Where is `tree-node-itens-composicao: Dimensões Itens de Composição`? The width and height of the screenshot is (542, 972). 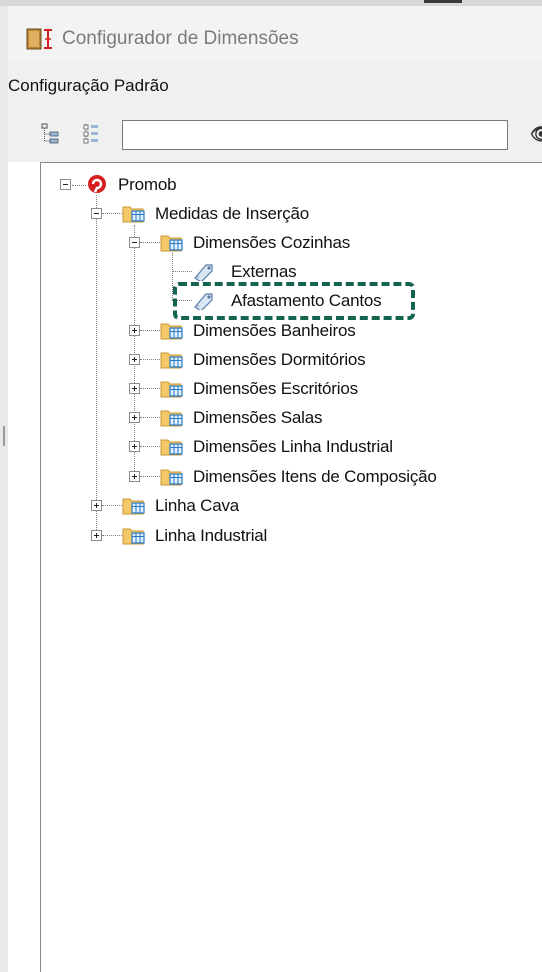 tree-node-itens-composicao: Dimensões Itens de Composição is located at coordinates (315, 477).